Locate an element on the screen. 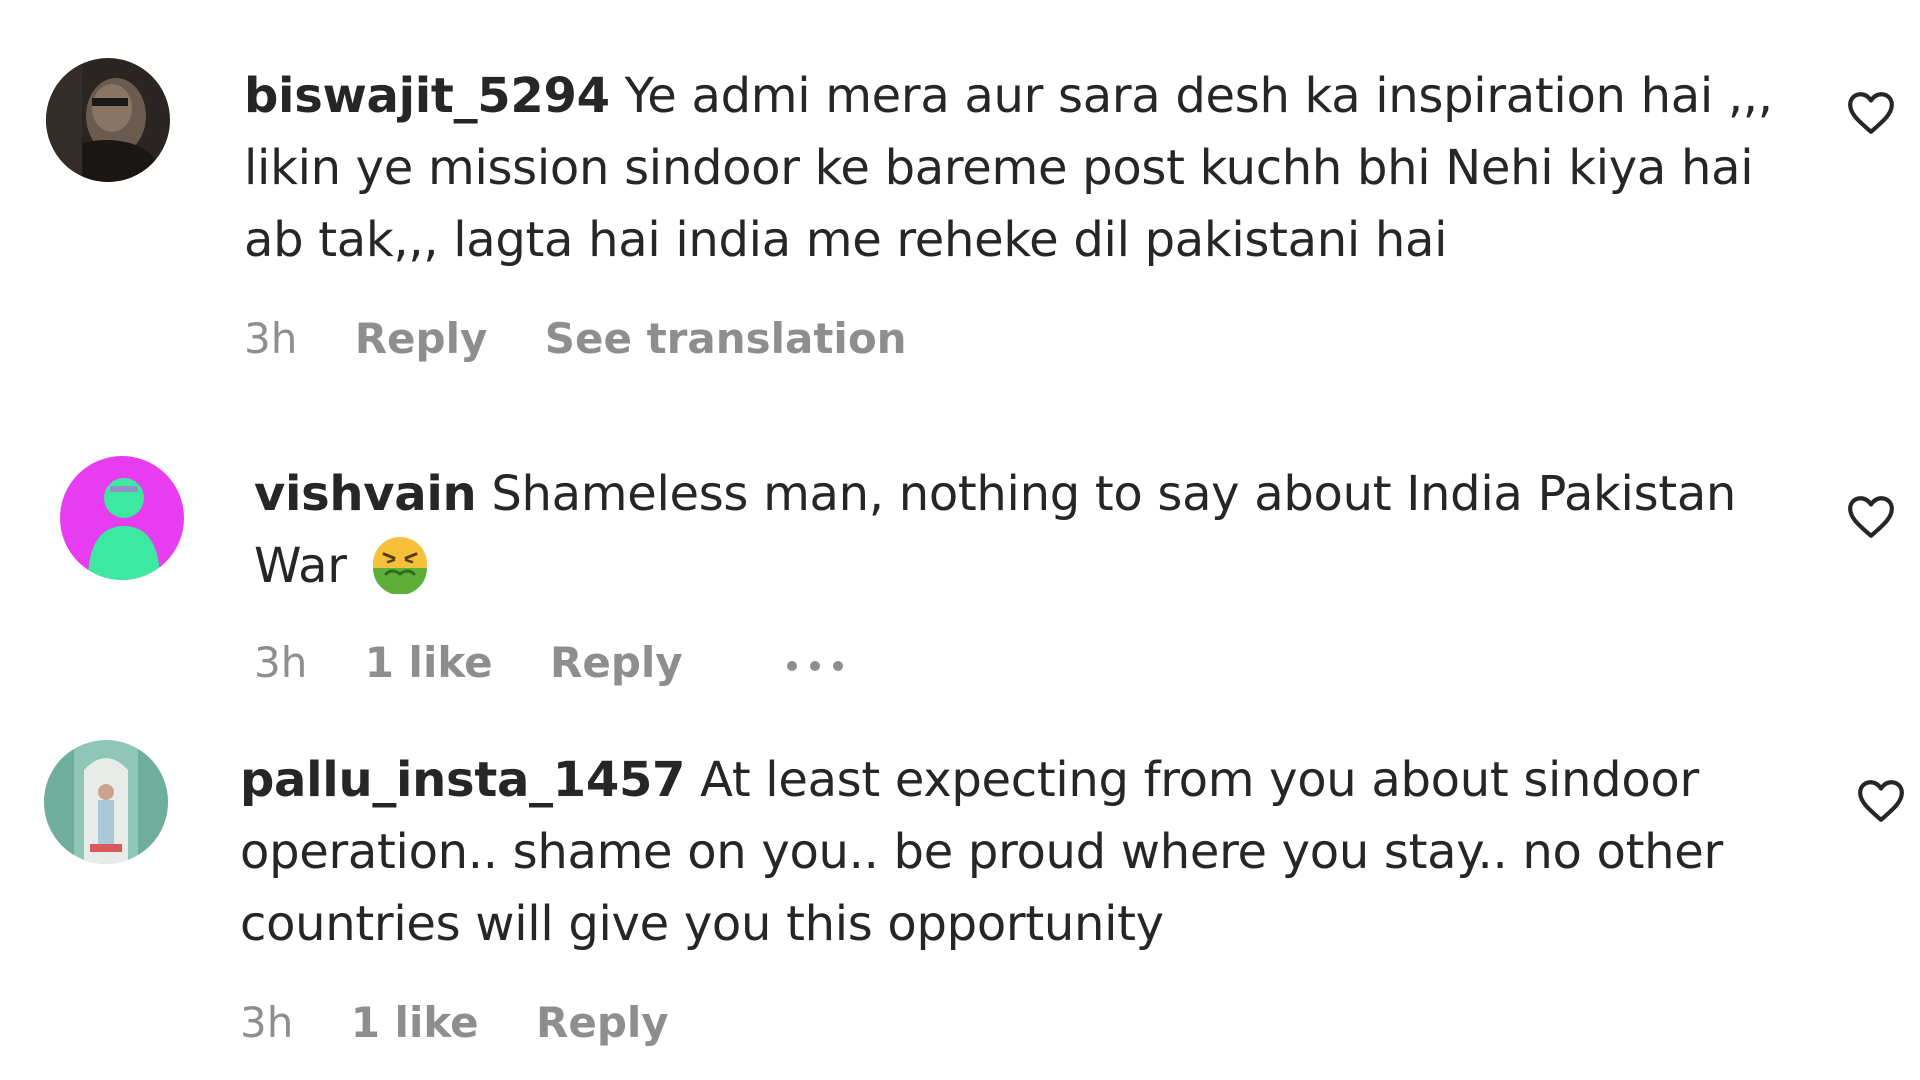 The image size is (1920, 1080). comment-username: biswajit_5294 is located at coordinates (427, 96).